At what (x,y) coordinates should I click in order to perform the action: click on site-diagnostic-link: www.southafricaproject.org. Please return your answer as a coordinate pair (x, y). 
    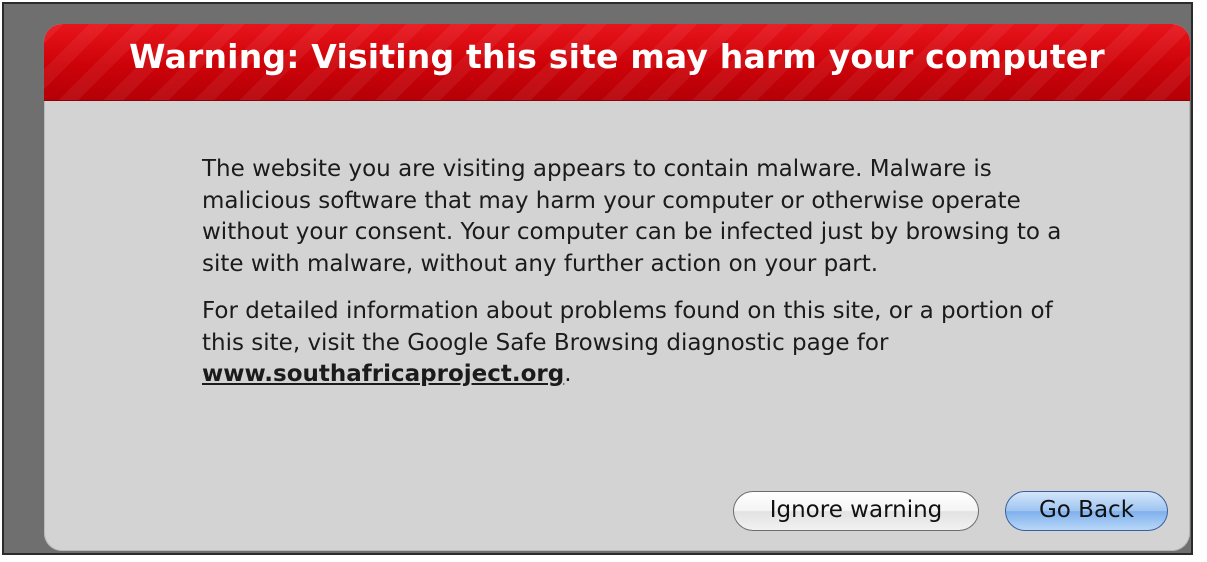
    Looking at the image, I should click on (383, 374).